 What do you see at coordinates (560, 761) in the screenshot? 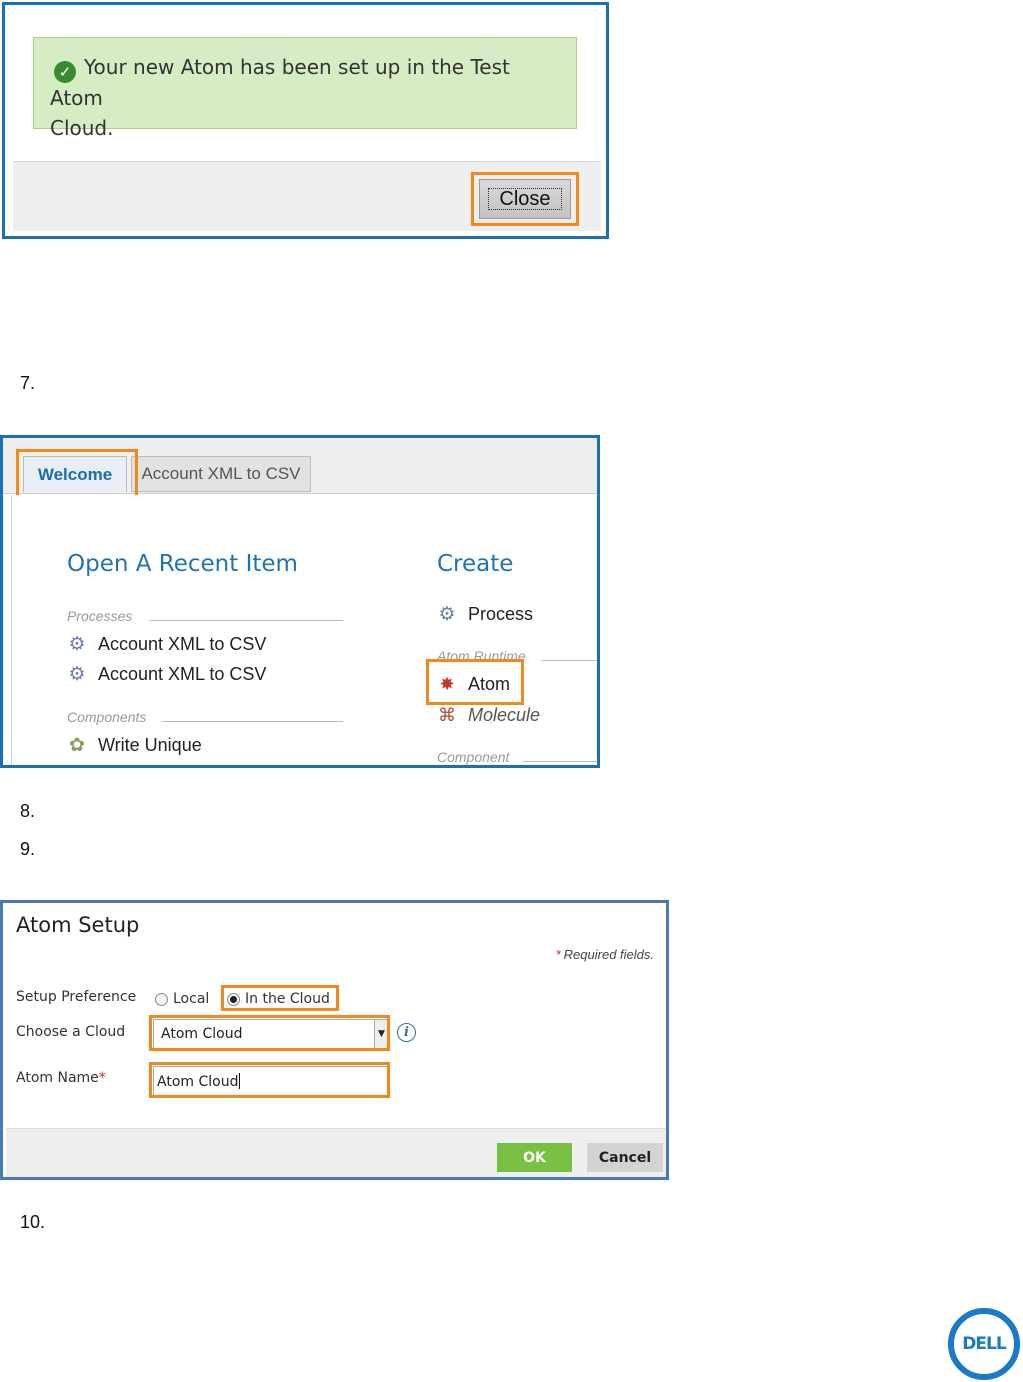
I see `component-divider` at bounding box center [560, 761].